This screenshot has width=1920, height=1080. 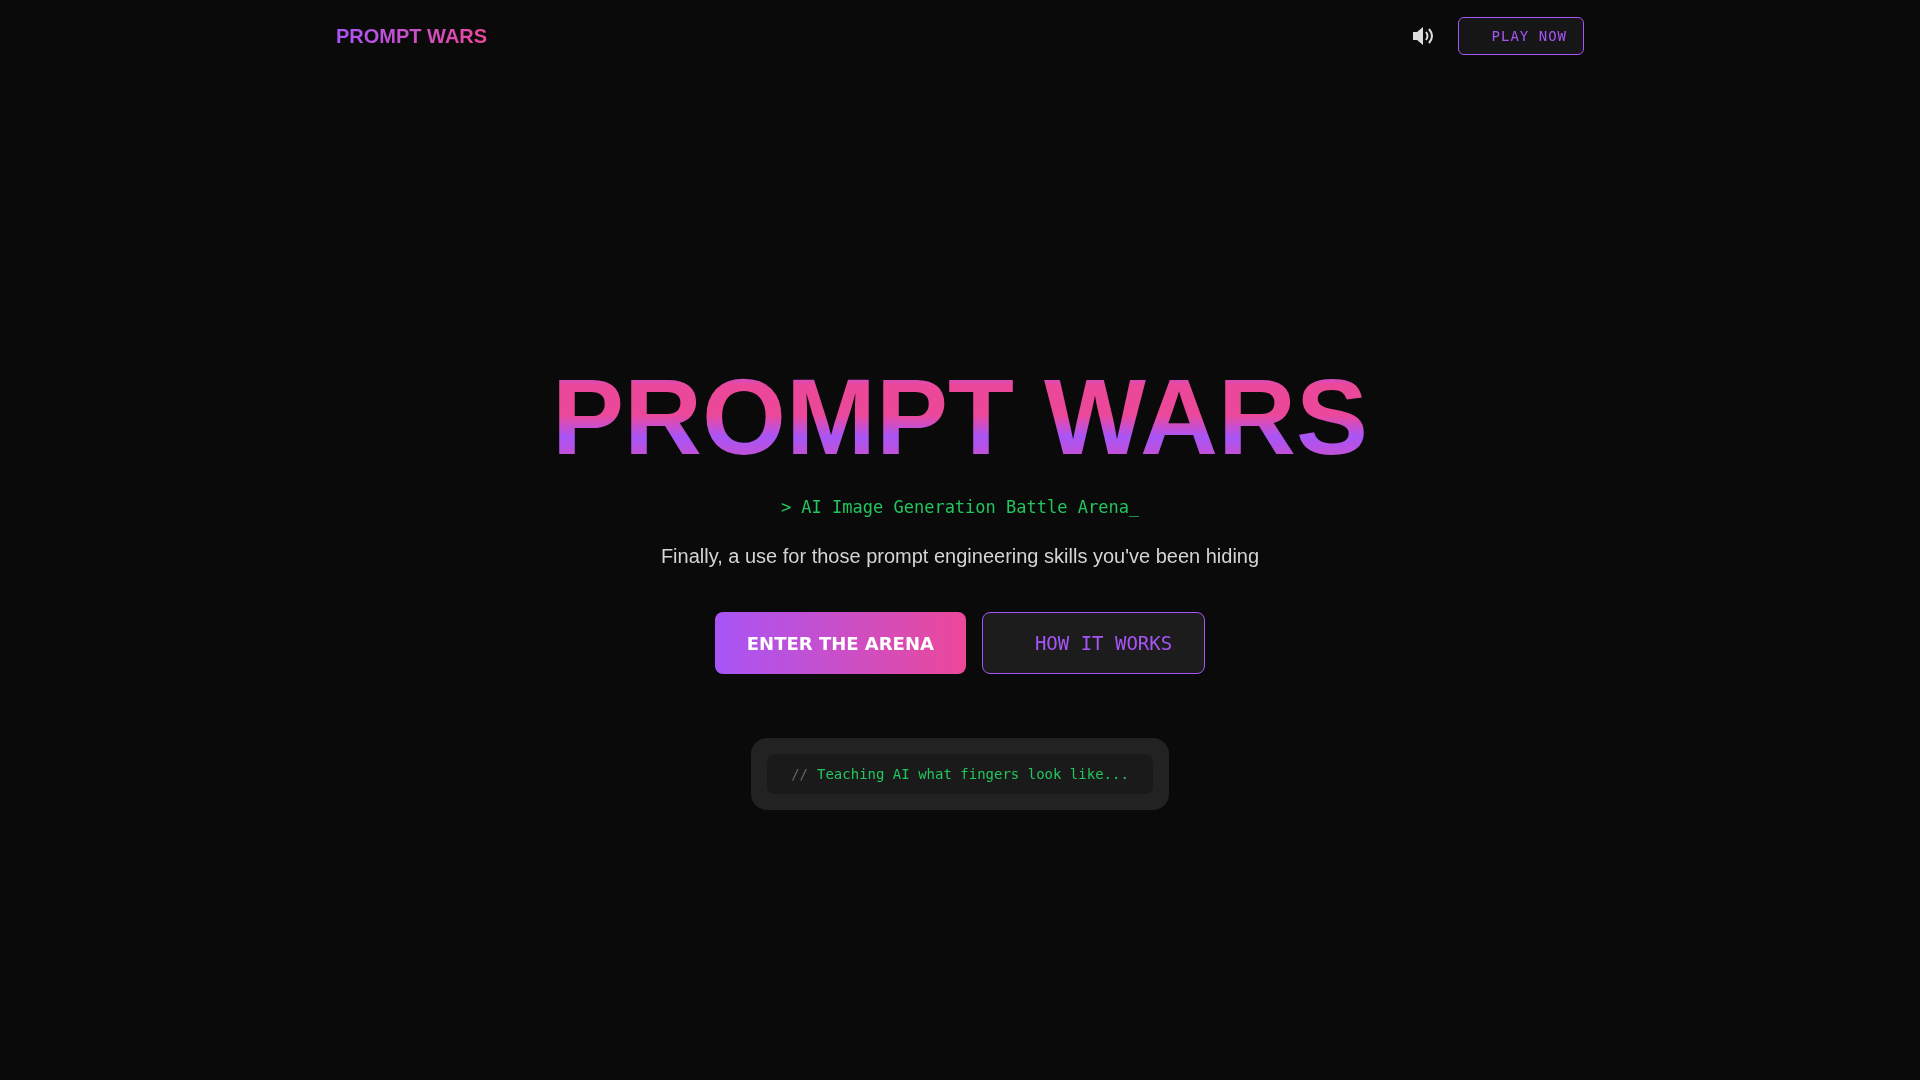 What do you see at coordinates (1093, 643) in the screenshot?
I see `info-button: HOW IT WORKS` at bounding box center [1093, 643].